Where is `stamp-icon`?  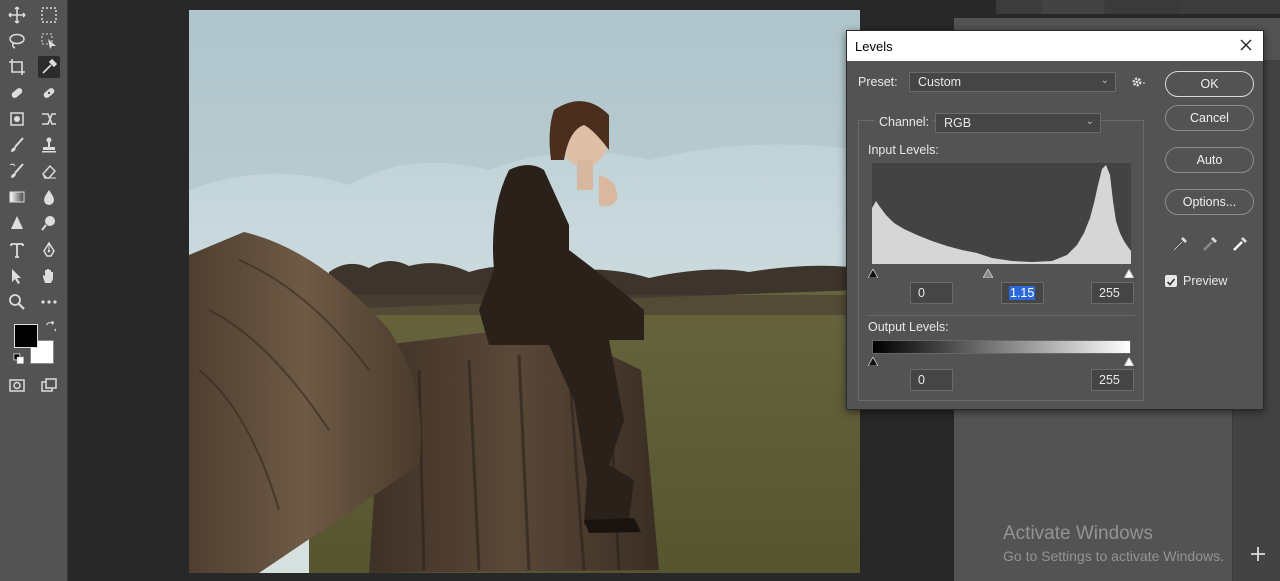
stamp-icon is located at coordinates (49, 145).